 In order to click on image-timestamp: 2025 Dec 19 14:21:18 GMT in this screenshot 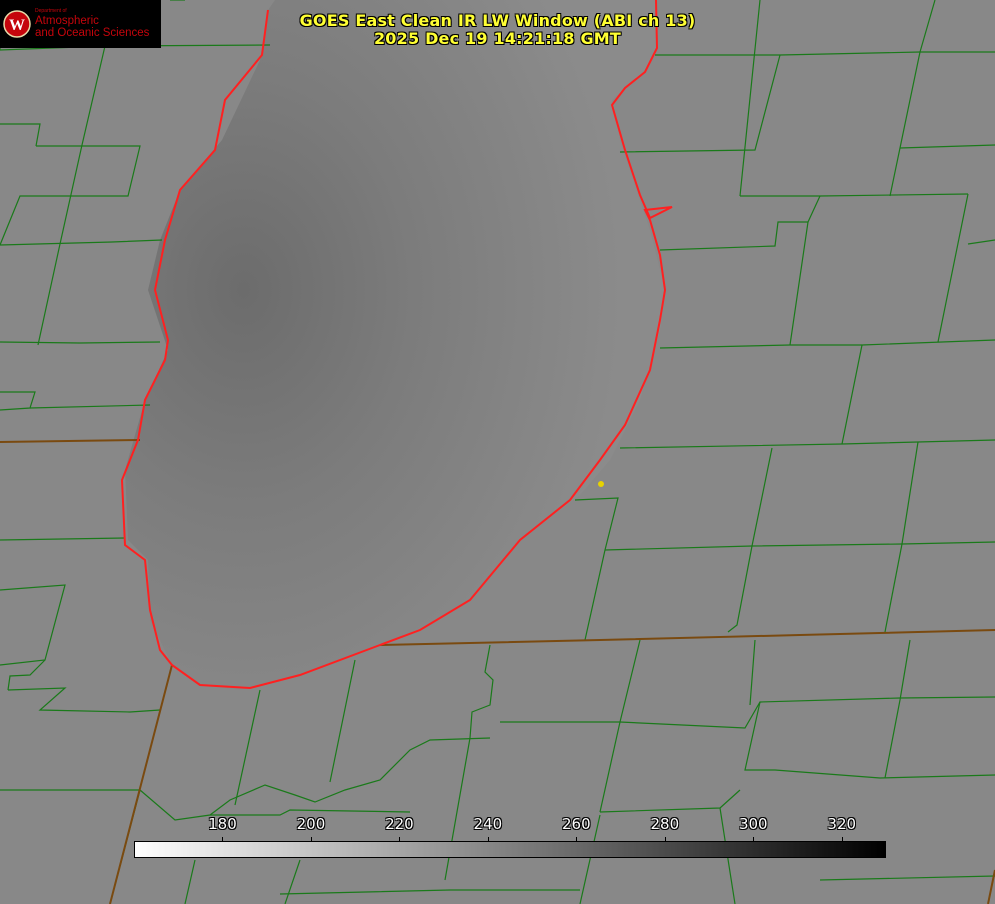, I will do `click(497, 38)`.